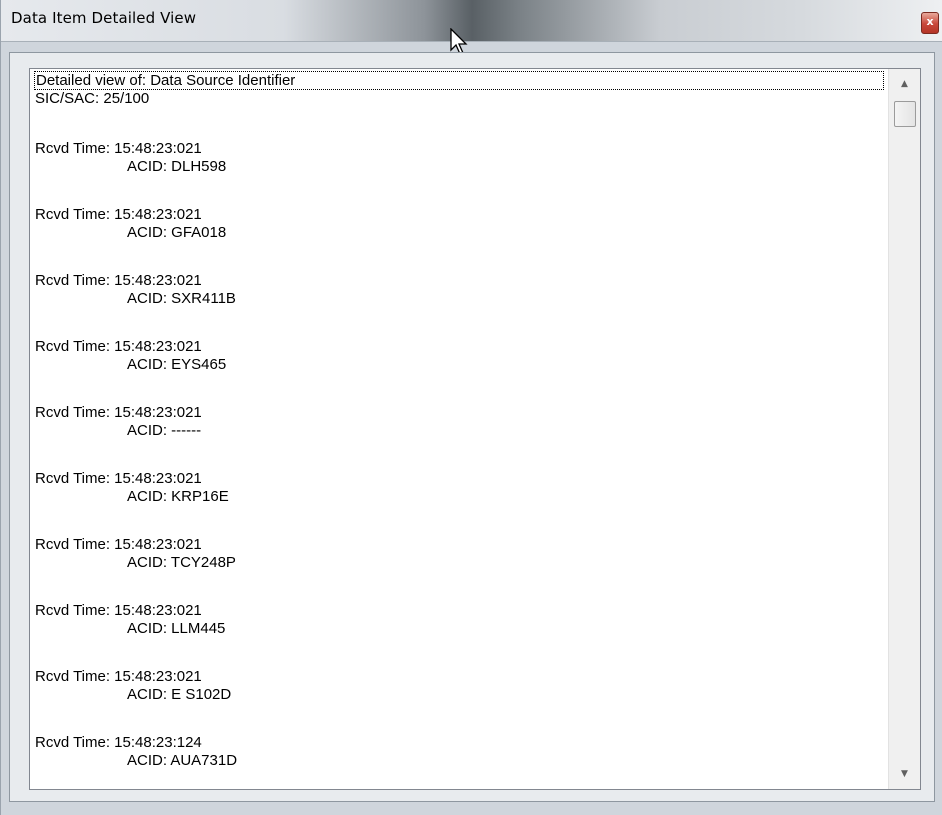  Describe the element at coordinates (104, 18) in the screenshot. I see `window-title: Data Item Detailed View` at that location.